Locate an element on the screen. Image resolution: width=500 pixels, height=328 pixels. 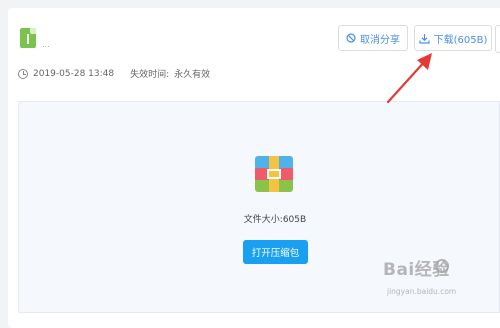
download-button: 下载(605B) is located at coordinates (453, 38).